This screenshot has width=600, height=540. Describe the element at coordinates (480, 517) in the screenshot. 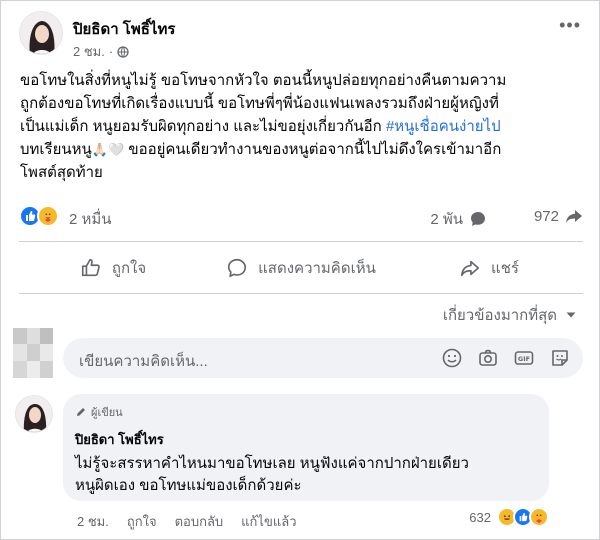

I see `comment-reaction-count: 632` at that location.